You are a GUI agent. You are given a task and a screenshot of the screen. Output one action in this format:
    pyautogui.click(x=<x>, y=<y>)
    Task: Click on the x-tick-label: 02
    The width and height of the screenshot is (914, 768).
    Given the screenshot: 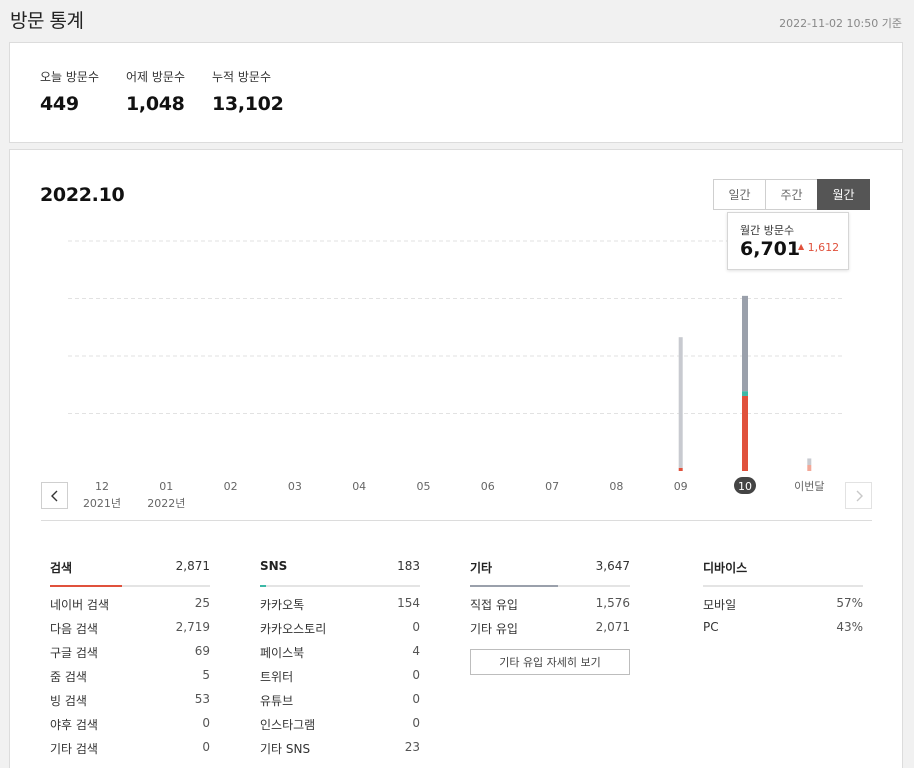 What is the action you would take?
    pyautogui.click(x=231, y=486)
    